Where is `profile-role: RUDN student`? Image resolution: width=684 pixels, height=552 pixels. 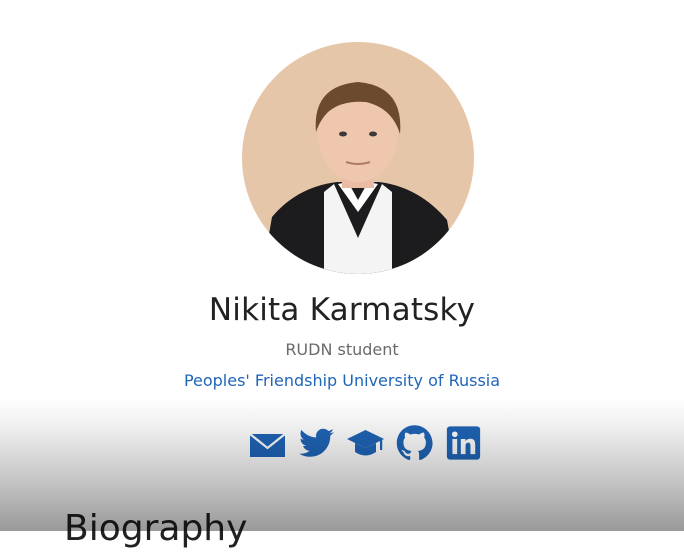 profile-role: RUDN student is located at coordinates (342, 349).